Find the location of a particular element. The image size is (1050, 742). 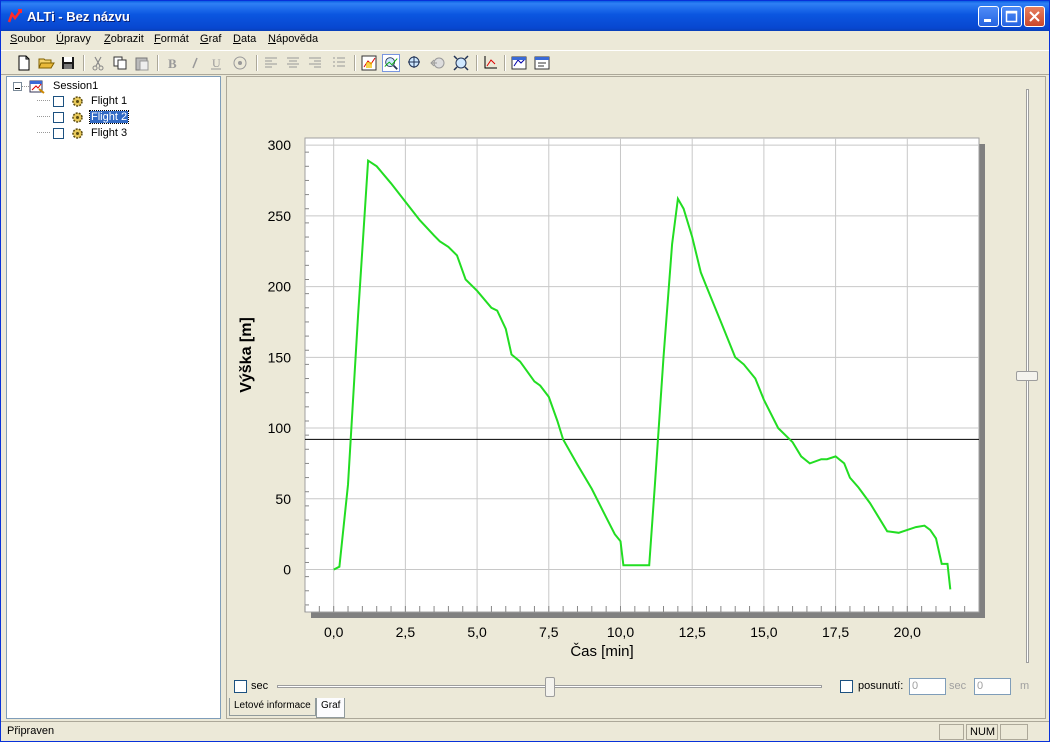

zoom-fit-icon is located at coordinates (461, 63).